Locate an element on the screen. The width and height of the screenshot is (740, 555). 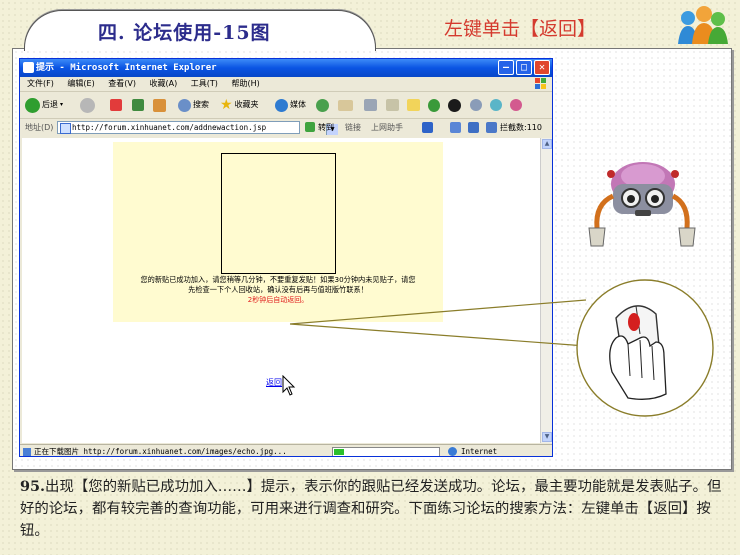
status-zone: Internet is located at coordinates (479, 451).